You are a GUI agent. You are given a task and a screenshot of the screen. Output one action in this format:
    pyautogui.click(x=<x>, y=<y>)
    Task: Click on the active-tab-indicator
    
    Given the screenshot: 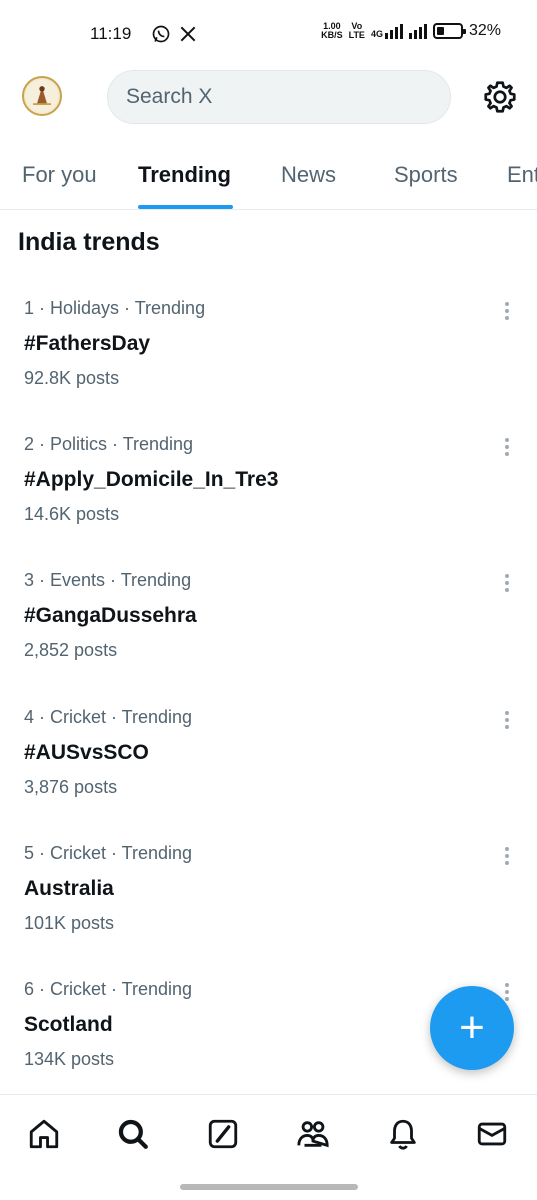 What is the action you would take?
    pyautogui.click(x=185, y=207)
    